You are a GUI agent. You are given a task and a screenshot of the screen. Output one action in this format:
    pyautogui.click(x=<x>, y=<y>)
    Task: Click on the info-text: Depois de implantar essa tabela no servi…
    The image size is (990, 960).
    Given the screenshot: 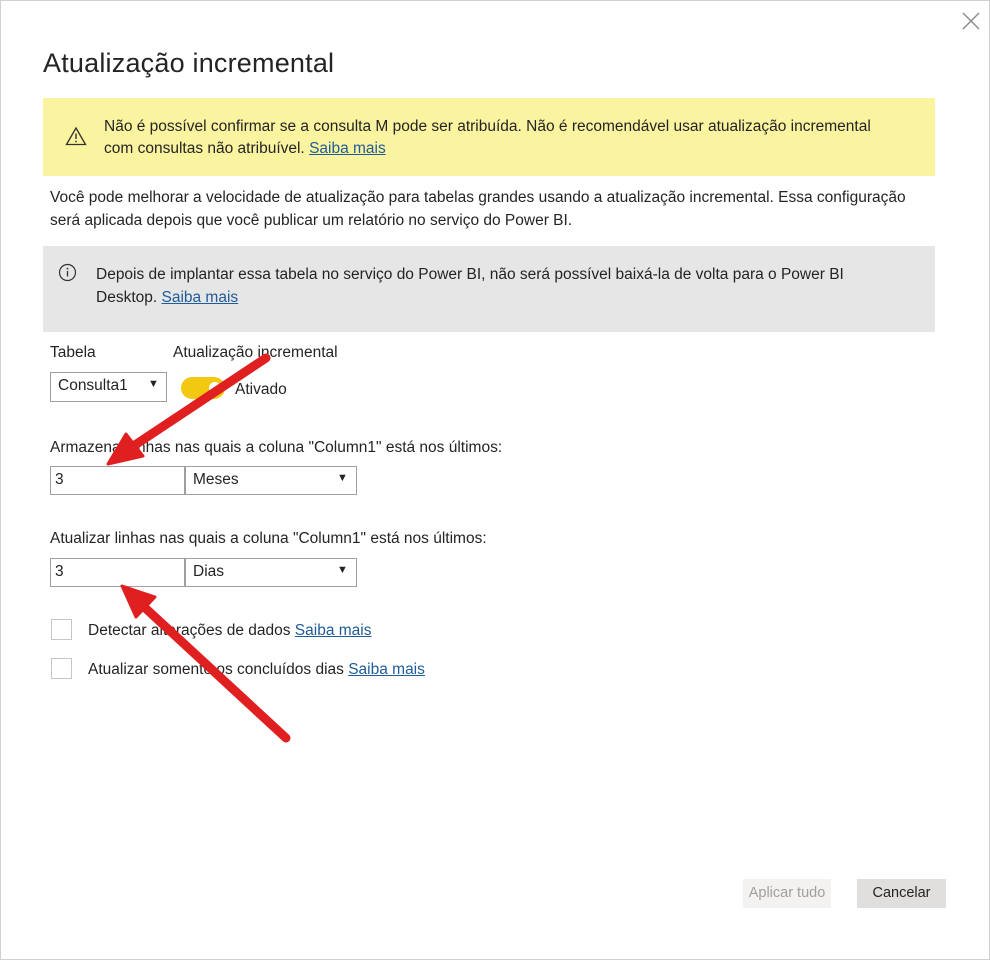 What is the action you would take?
    pyautogui.click(x=496, y=286)
    